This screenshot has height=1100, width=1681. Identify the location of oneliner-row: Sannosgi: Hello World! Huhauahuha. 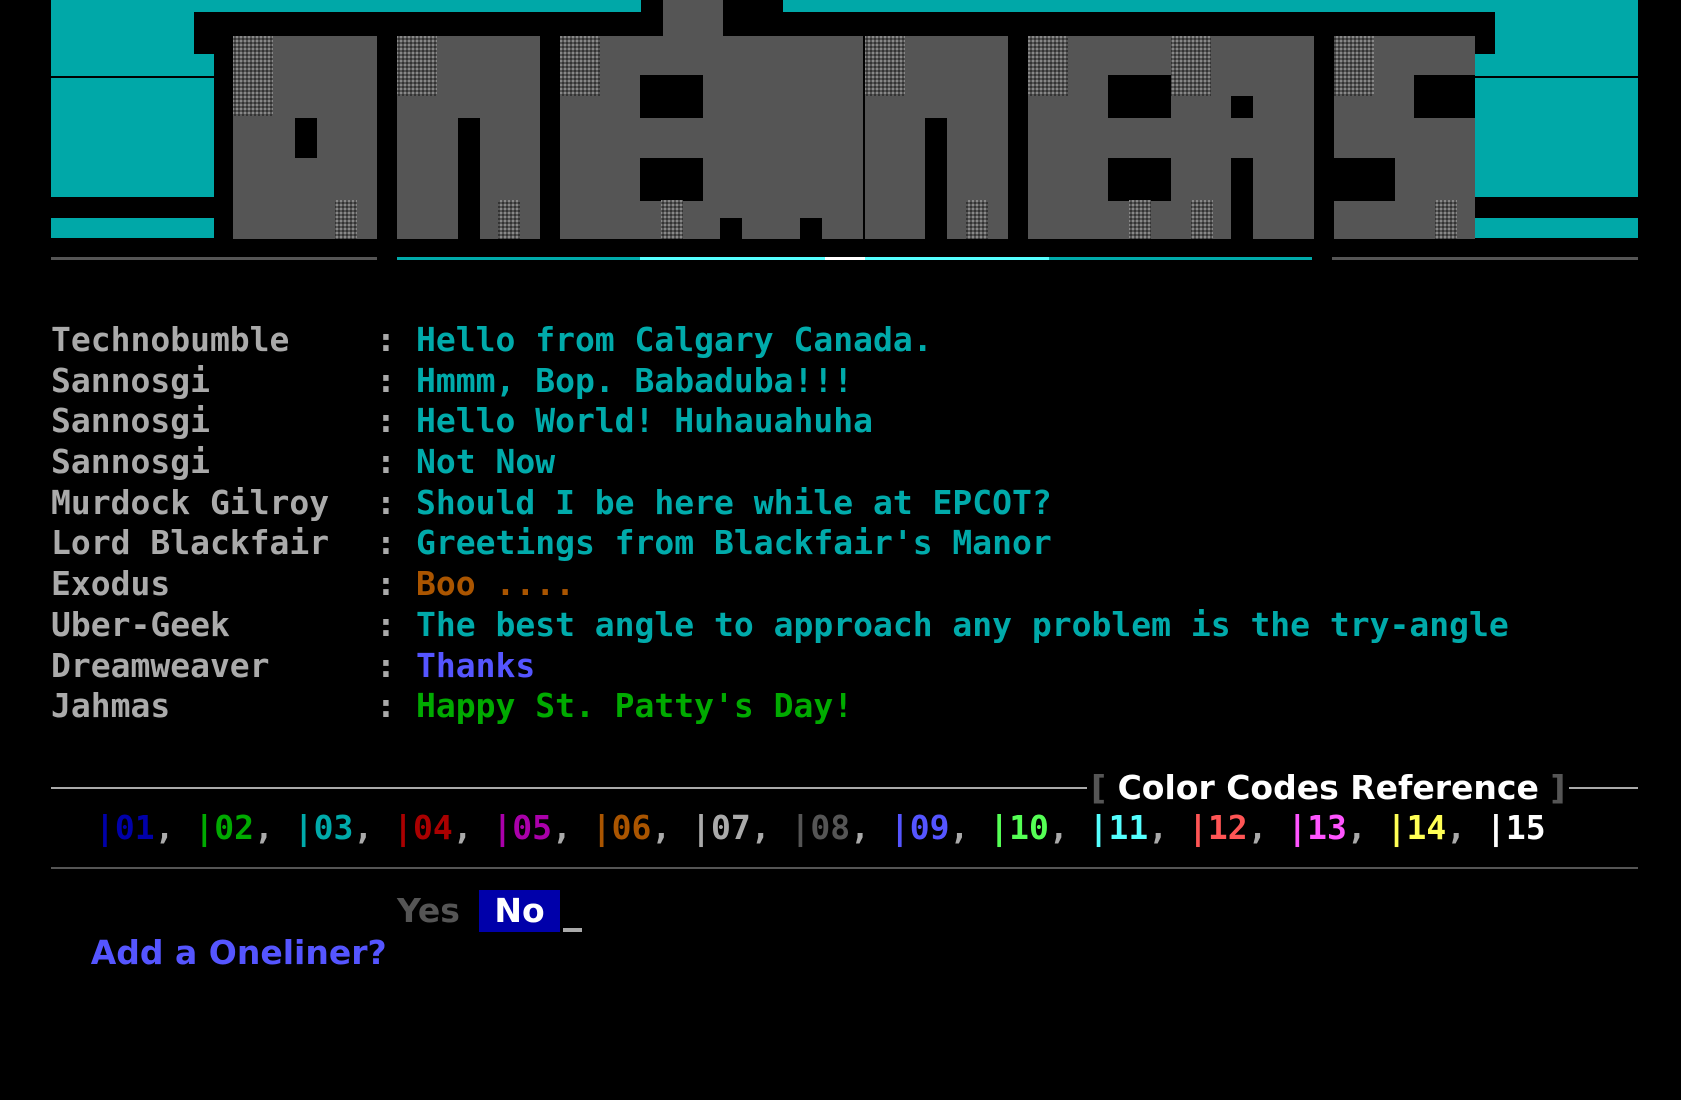
(851, 421).